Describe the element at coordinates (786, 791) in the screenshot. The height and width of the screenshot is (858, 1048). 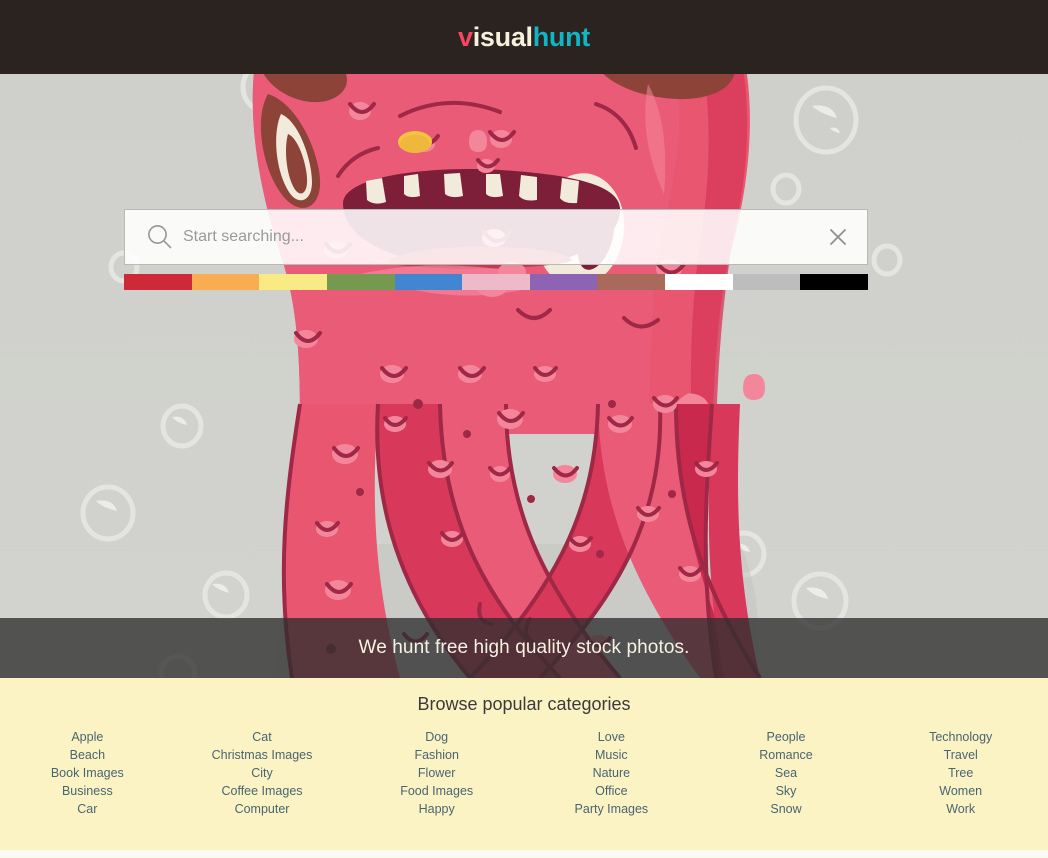
I see `category-link-sky: Sky` at that location.